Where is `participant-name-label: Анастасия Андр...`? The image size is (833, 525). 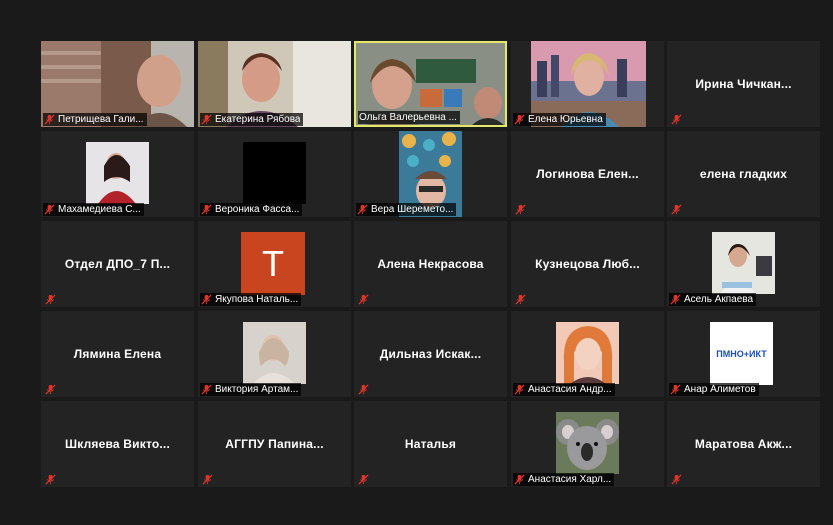
participant-name-label: Анастасия Андр... is located at coordinates (564, 389).